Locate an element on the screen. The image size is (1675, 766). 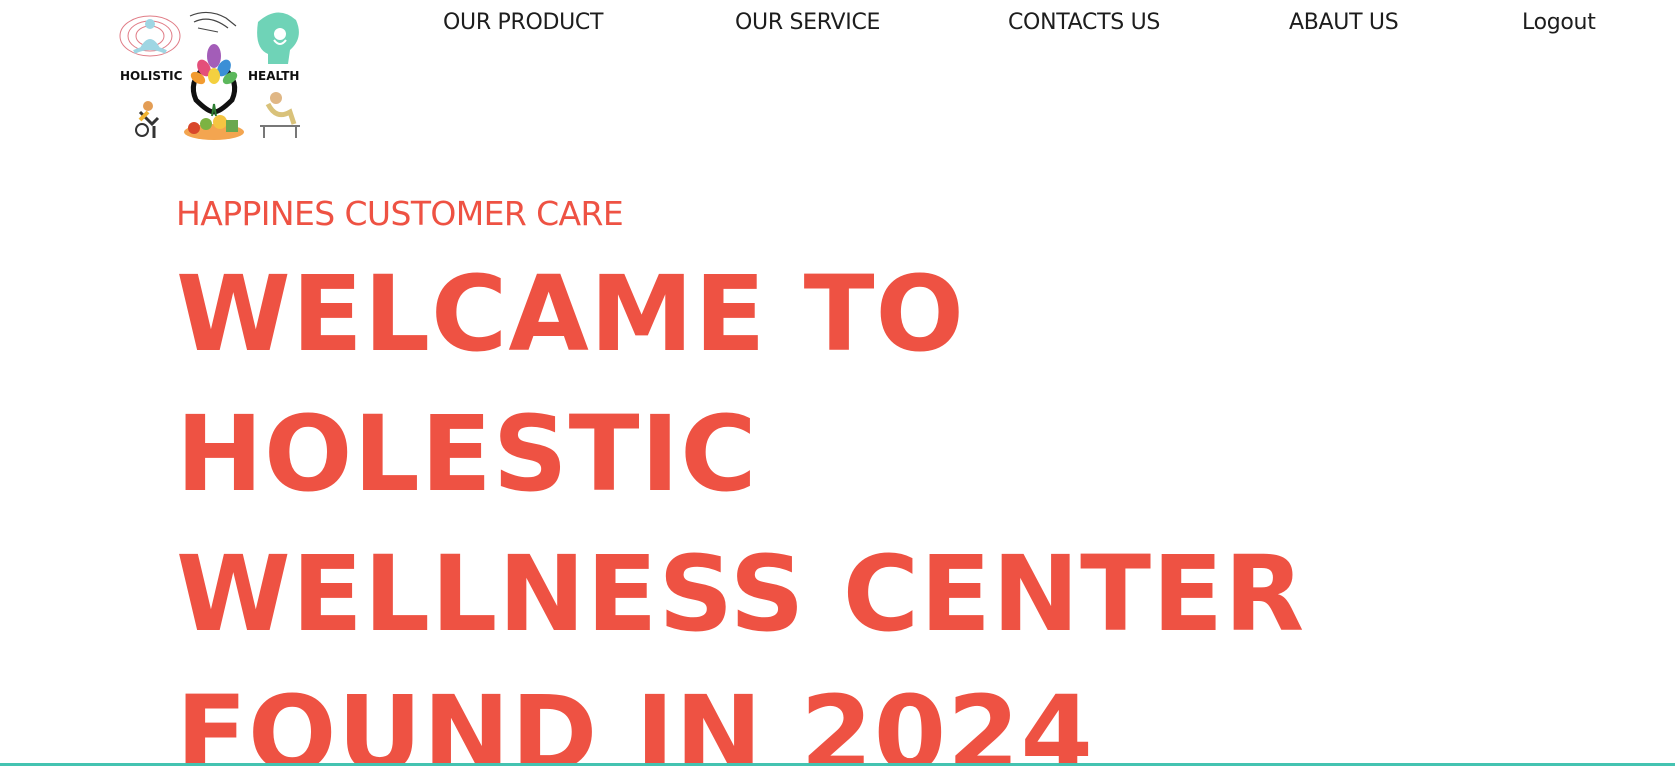
healthy-food-icon is located at coordinates (214, 121).